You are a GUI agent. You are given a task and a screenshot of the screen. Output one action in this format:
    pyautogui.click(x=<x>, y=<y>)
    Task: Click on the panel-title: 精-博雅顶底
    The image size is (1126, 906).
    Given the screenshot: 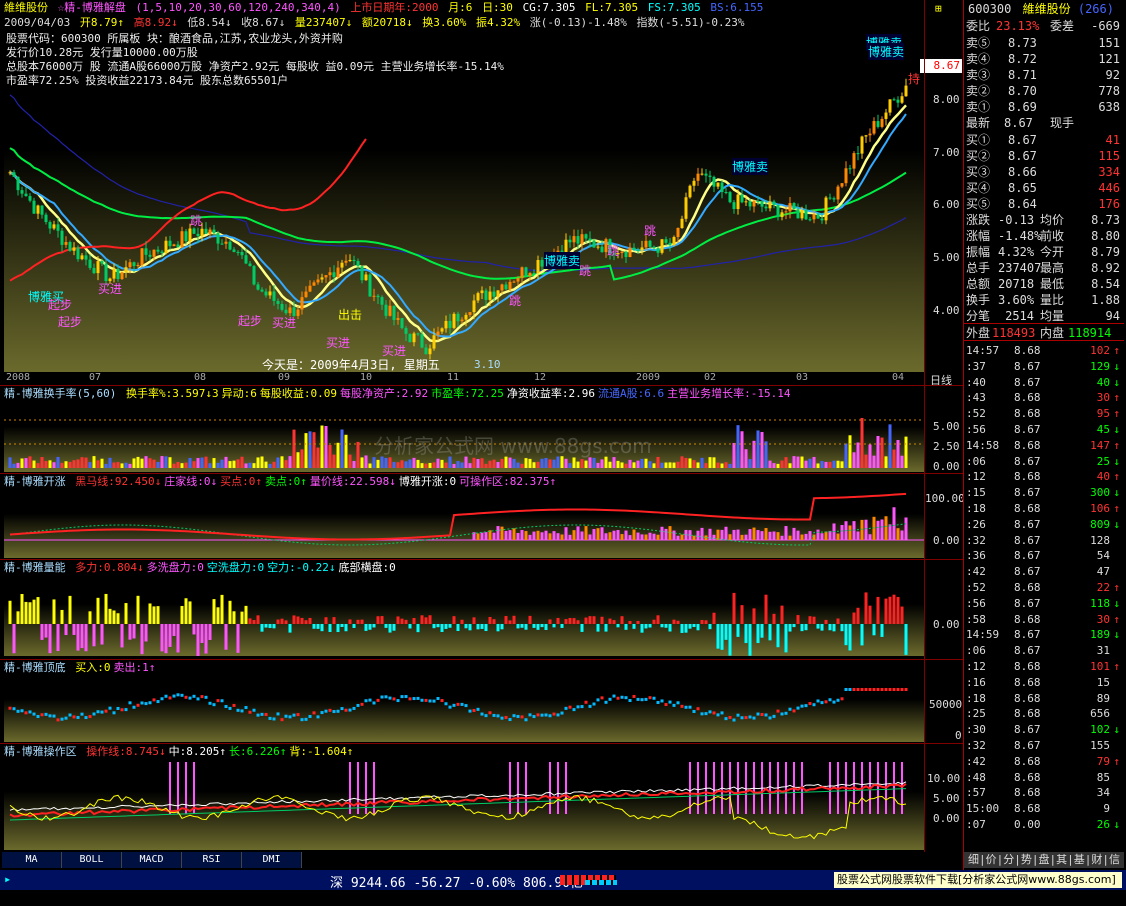 What is the action you would take?
    pyautogui.click(x=35, y=667)
    